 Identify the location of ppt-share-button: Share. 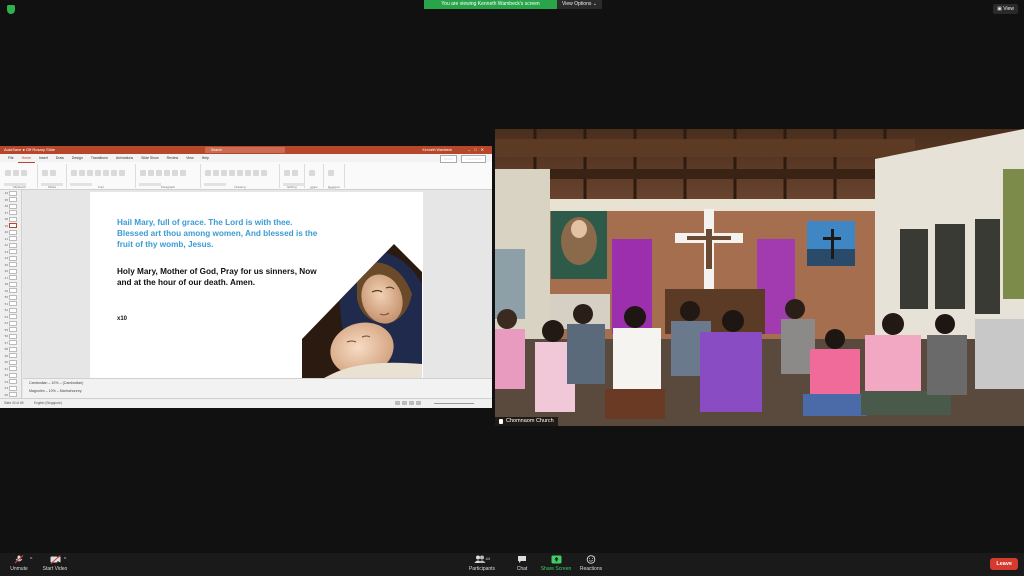
(448, 159).